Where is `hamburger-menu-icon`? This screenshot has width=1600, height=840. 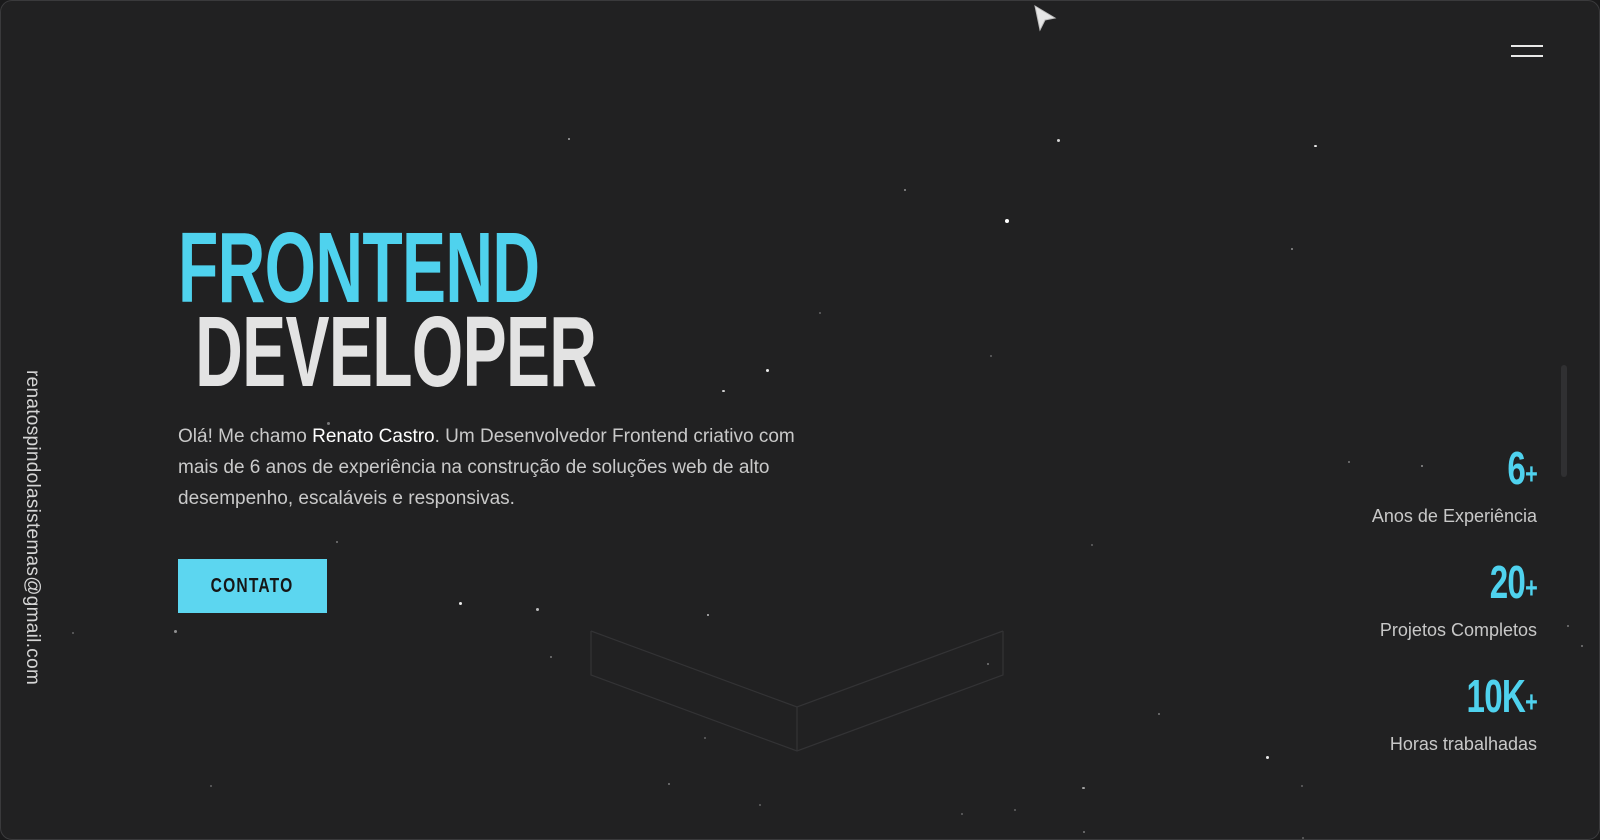 hamburger-menu-icon is located at coordinates (1527, 52).